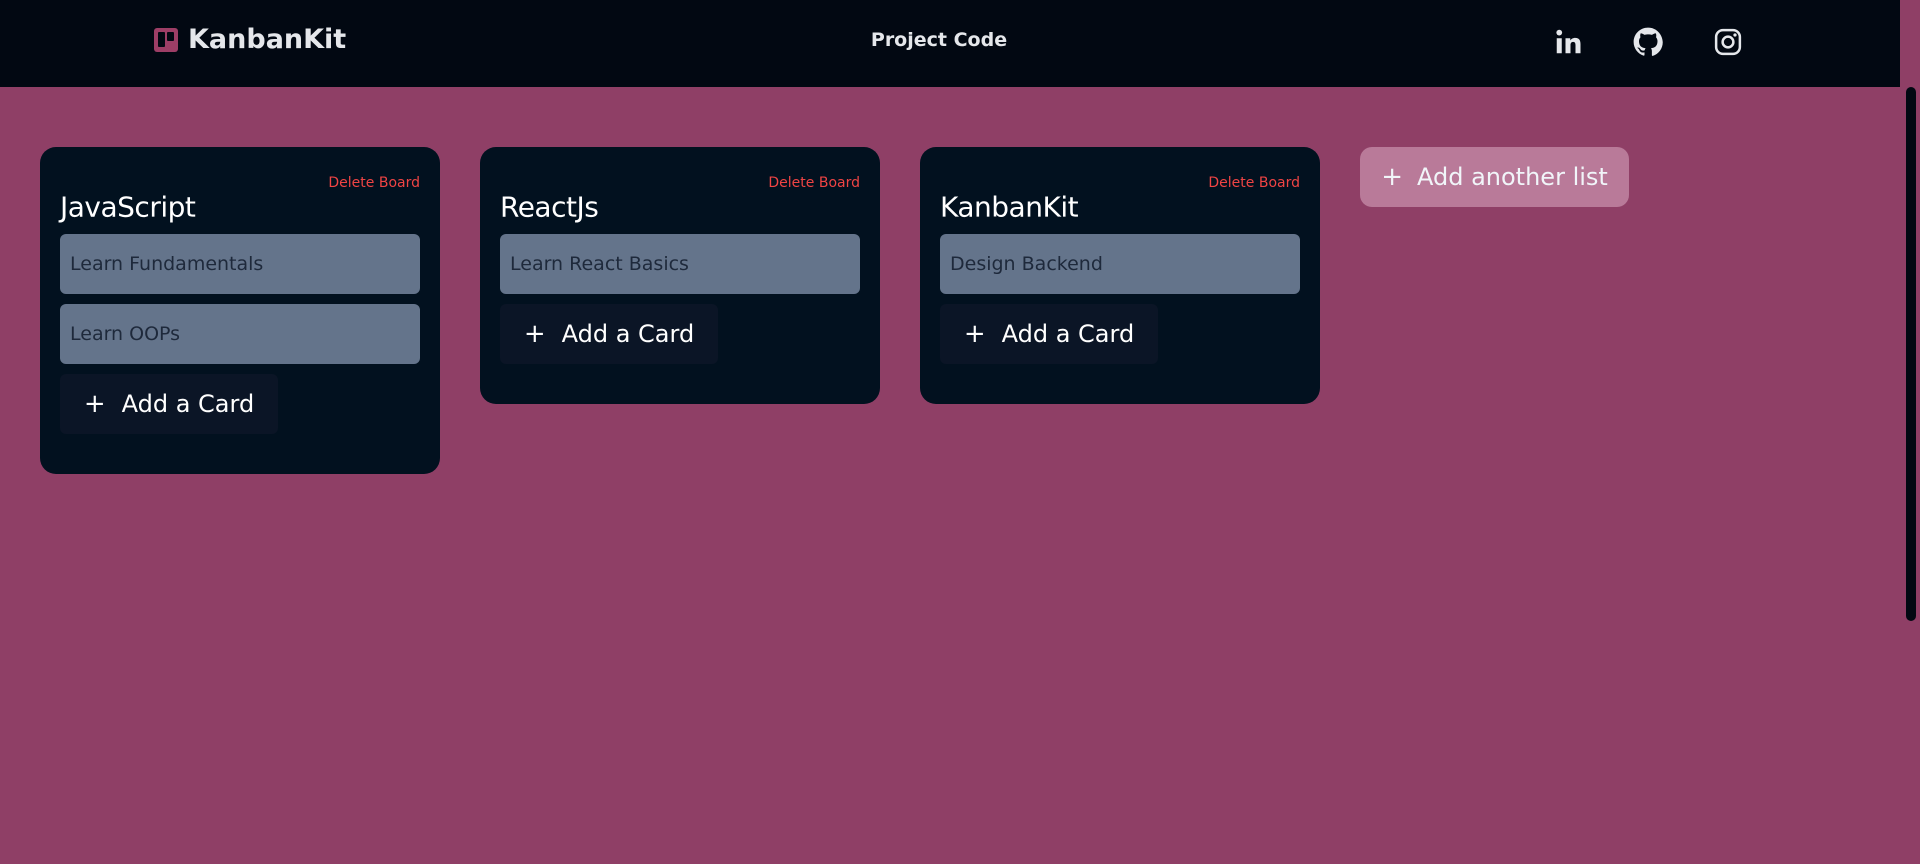 The image size is (1920, 864). Describe the element at coordinates (128, 207) in the screenshot. I see `board-title: JavaScript` at that location.